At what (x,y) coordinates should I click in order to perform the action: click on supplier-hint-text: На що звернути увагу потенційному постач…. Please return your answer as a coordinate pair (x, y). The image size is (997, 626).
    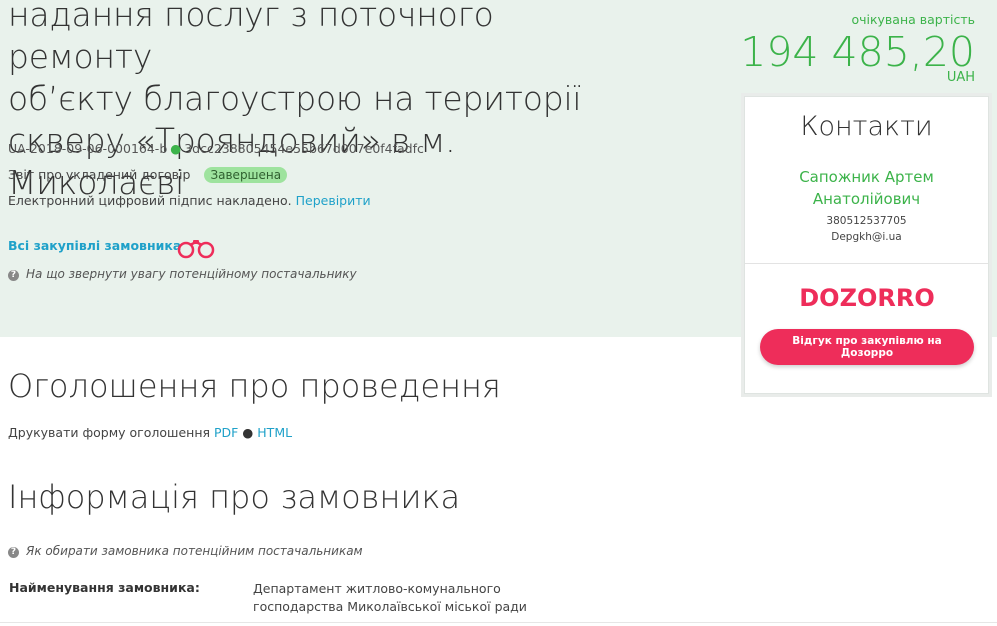
    Looking at the image, I should click on (191, 274).